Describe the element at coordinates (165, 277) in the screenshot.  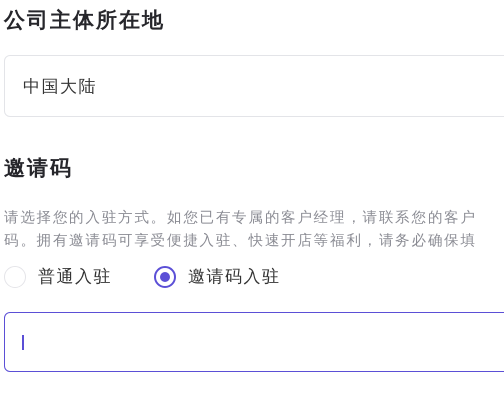
I see `radio-button` at that location.